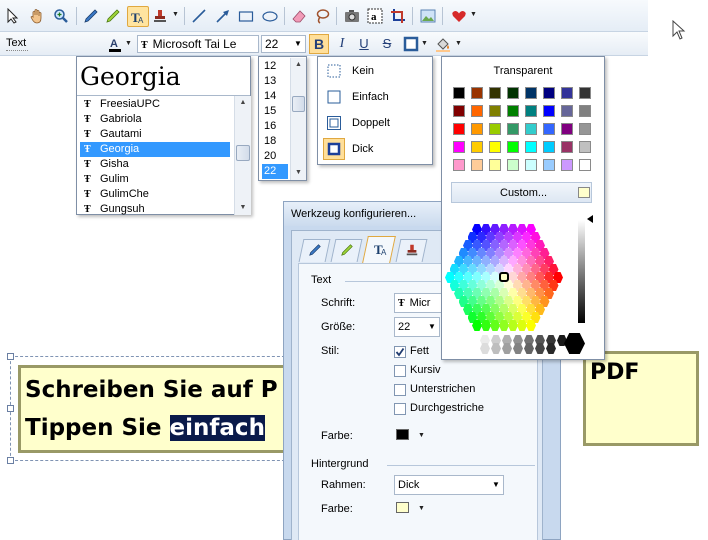 Image resolution: width=708 pixels, height=540 pixels. Describe the element at coordinates (275, 111) in the screenshot. I see `size-list-item: 15` at that location.